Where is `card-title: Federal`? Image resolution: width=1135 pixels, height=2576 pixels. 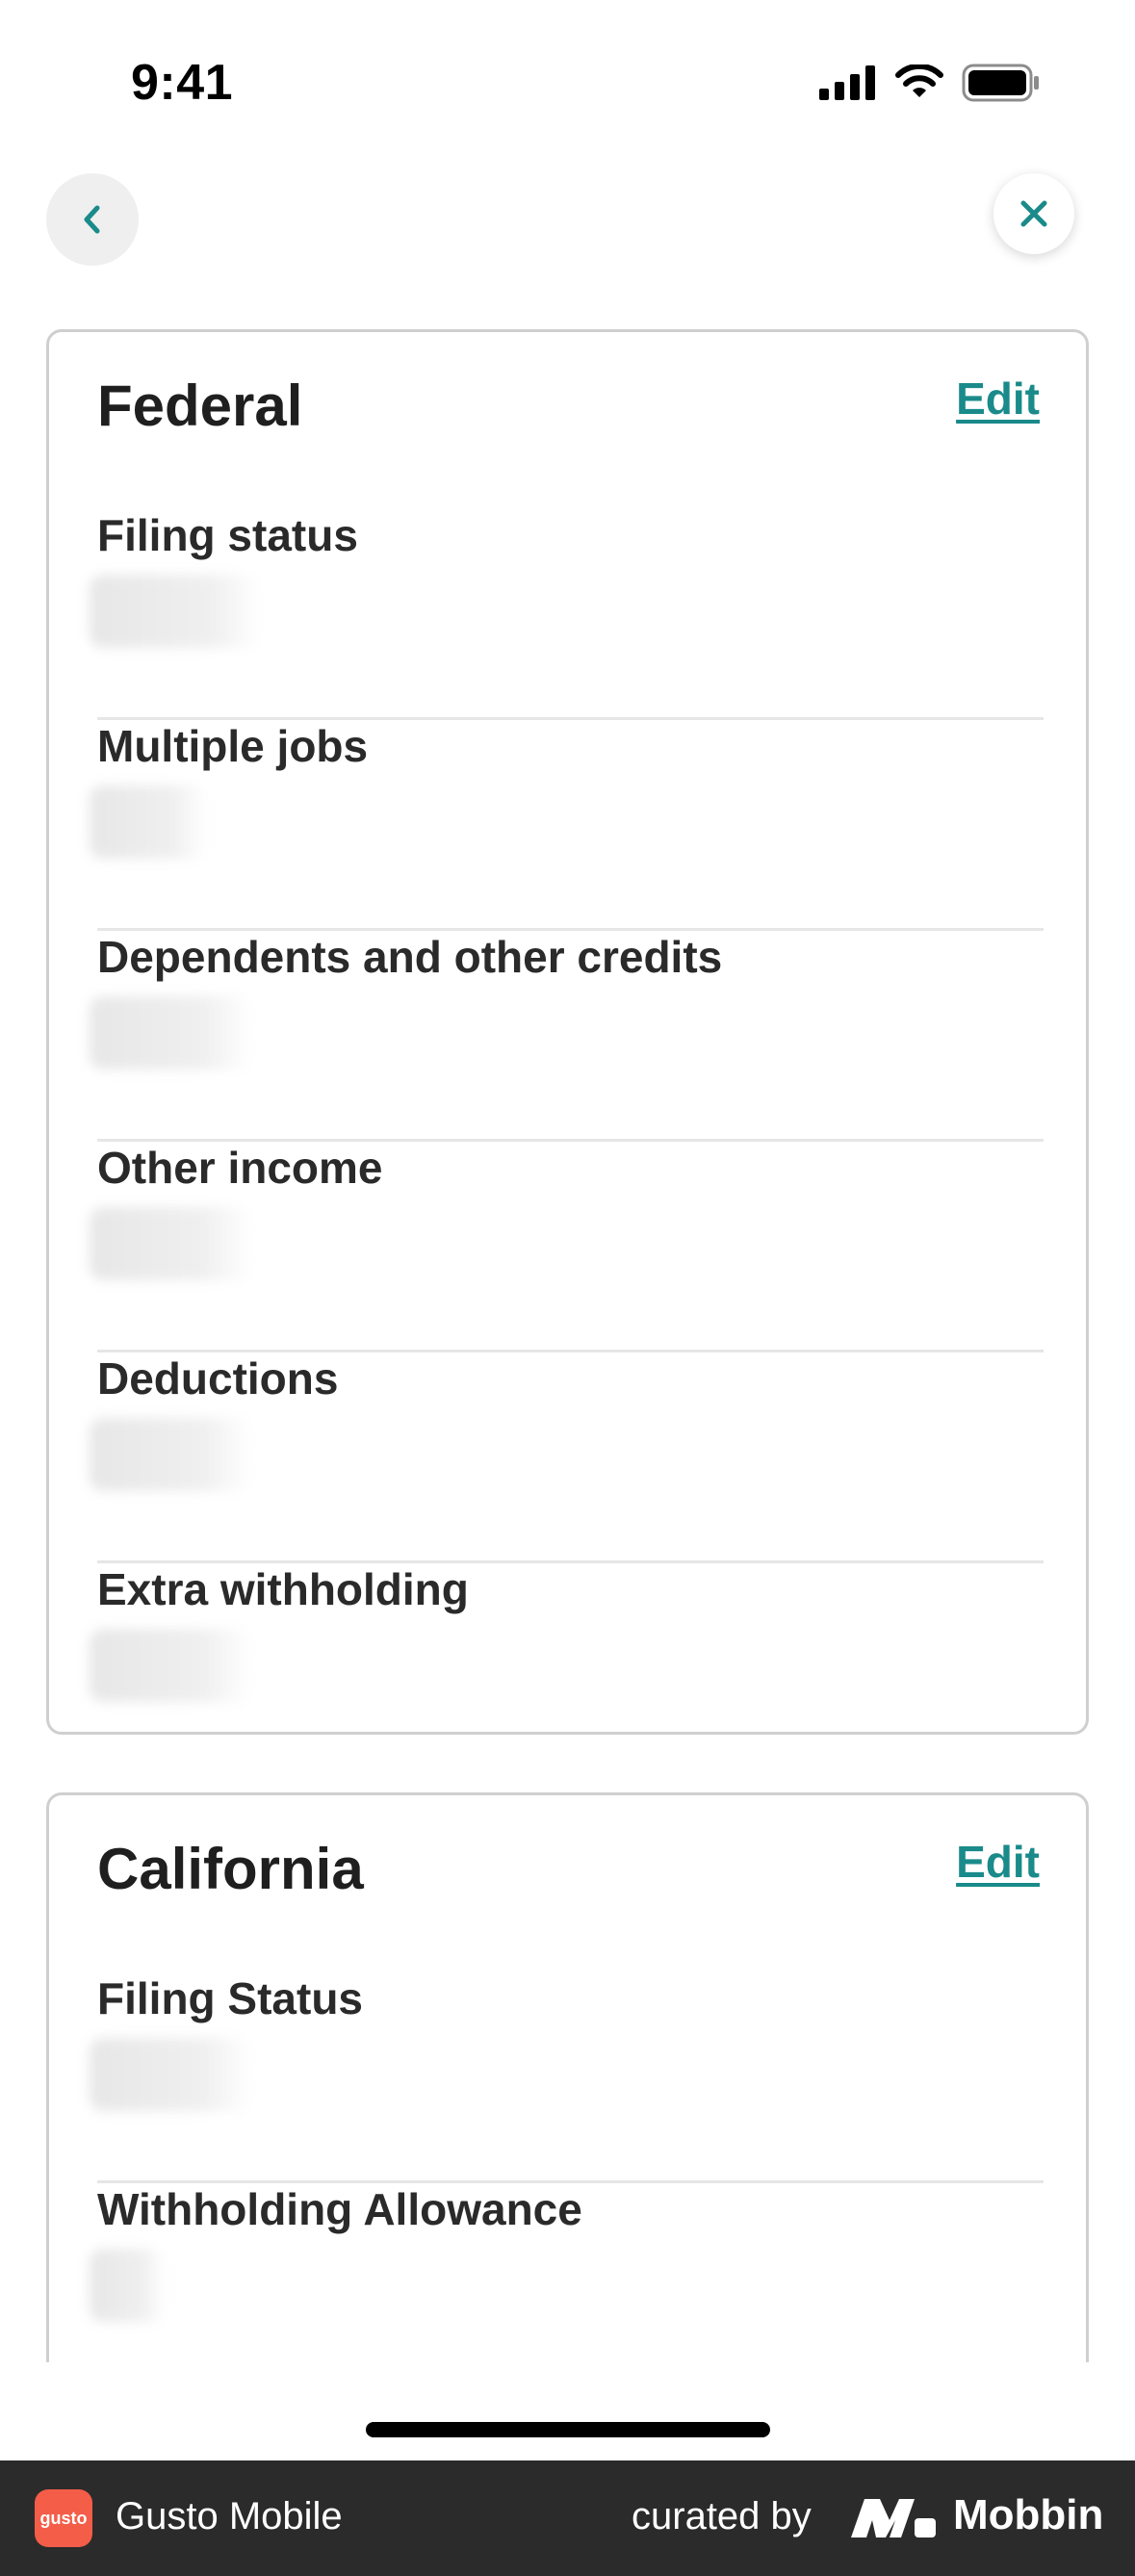 card-title: Federal is located at coordinates (200, 406).